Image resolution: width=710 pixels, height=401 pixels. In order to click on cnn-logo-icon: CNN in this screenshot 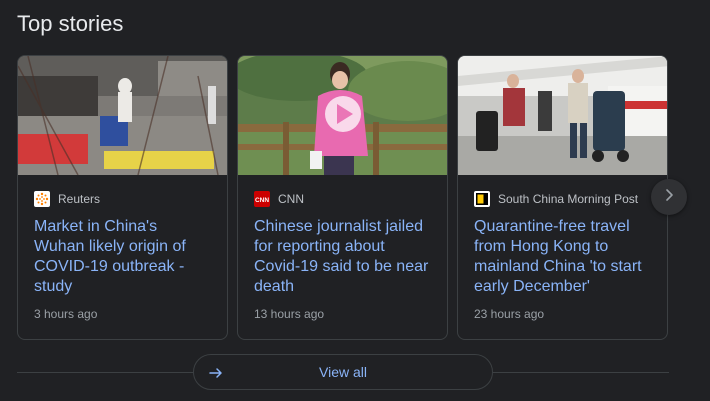, I will do `click(262, 199)`.